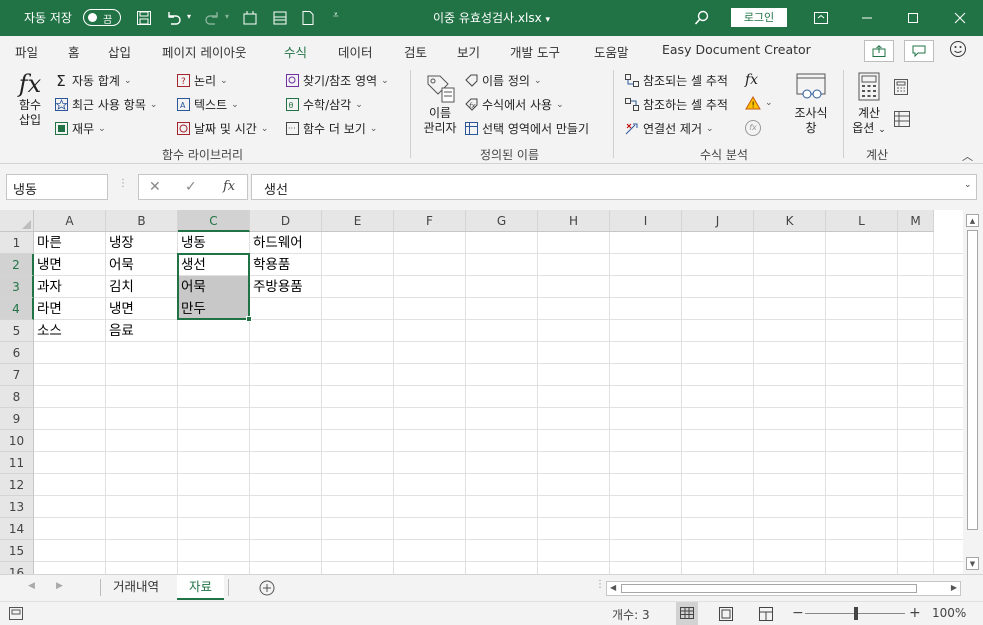 The height and width of the screenshot is (625, 983). What do you see at coordinates (74, 51) in the screenshot?
I see `tab-home: 홈` at bounding box center [74, 51].